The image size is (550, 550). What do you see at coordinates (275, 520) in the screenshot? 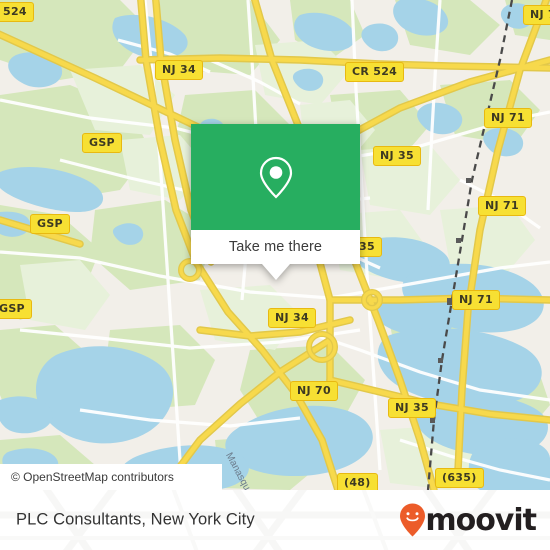
I see `footer-bar: PLC Consultants, New York City moovit` at bounding box center [275, 520].